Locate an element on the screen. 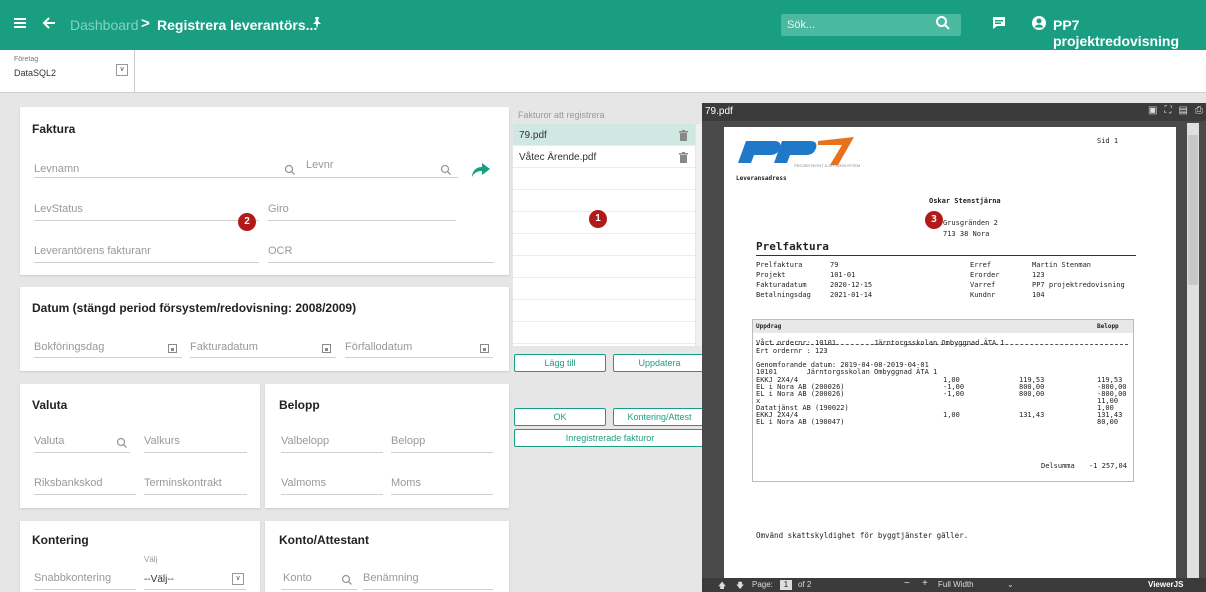 Image resolution: width=1206 pixels, height=592 pixels. scrollbar-thumb is located at coordinates (1193, 210).